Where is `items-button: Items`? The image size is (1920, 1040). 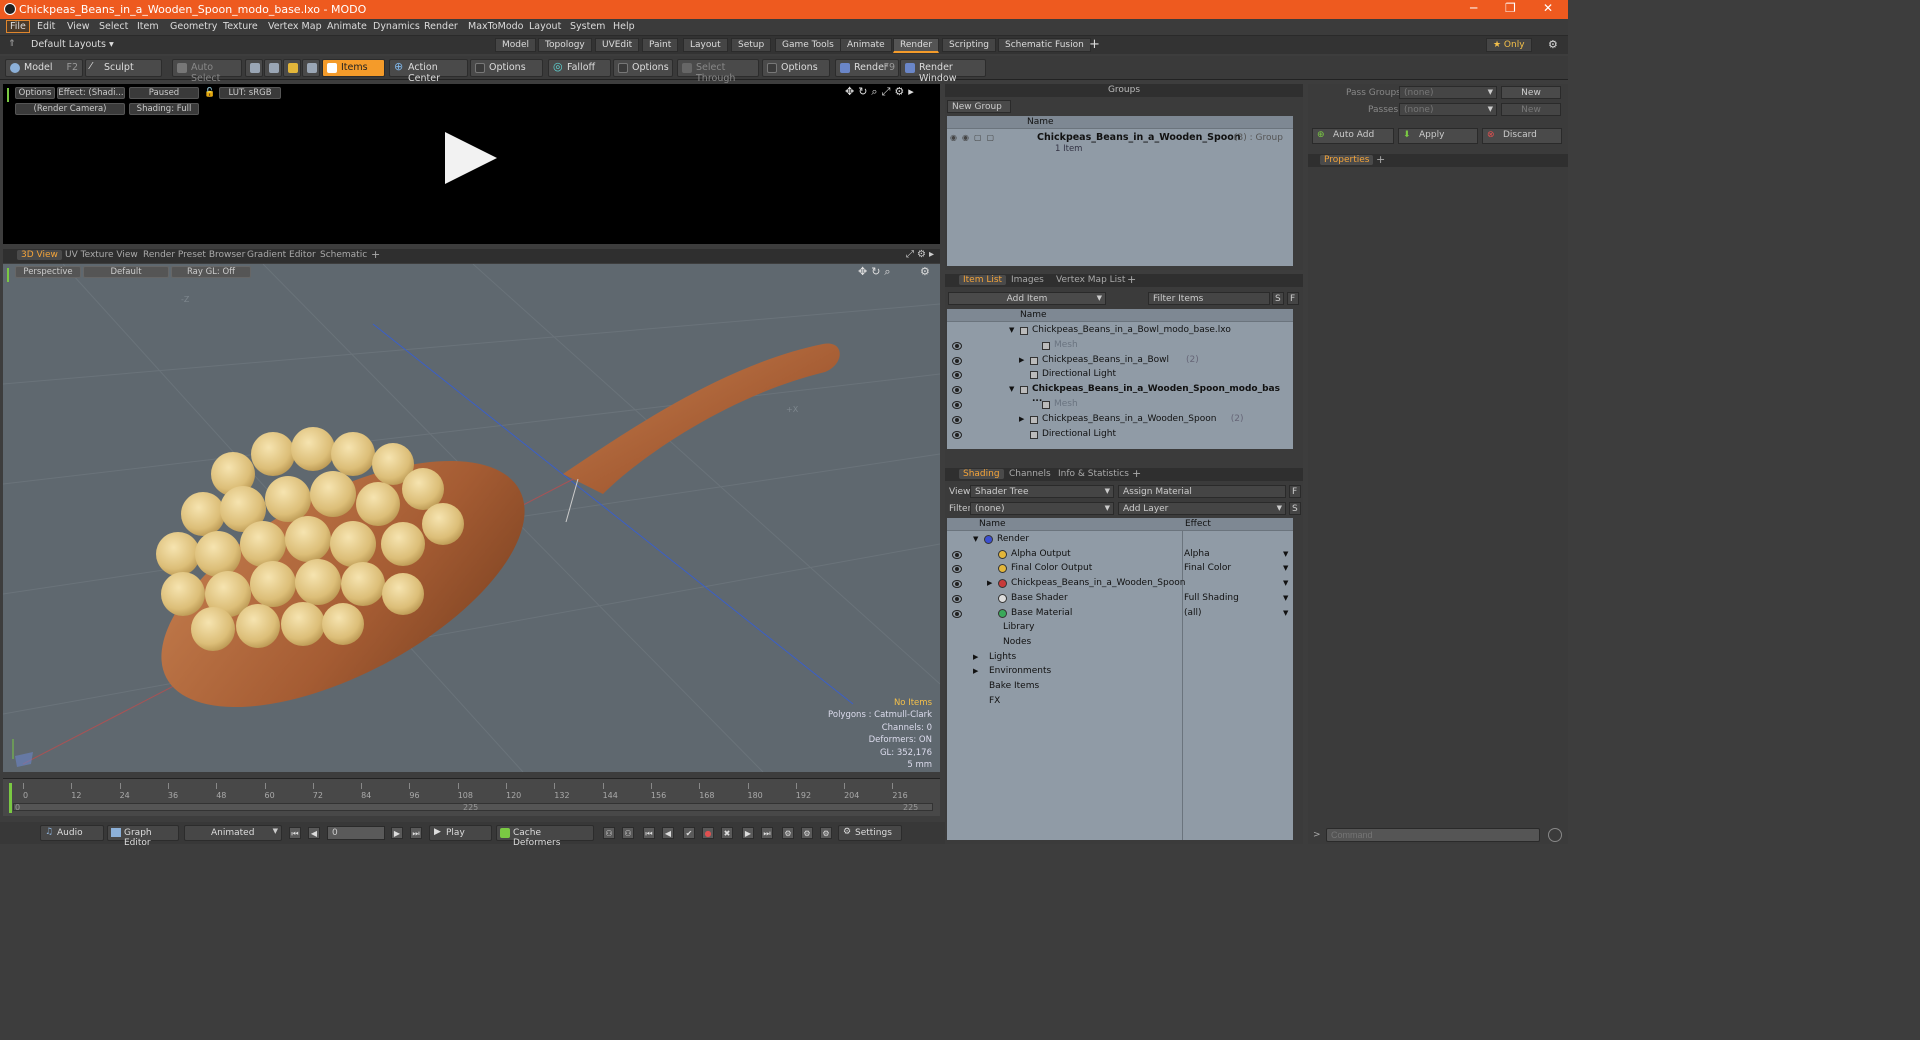 items-button: Items is located at coordinates (353, 68).